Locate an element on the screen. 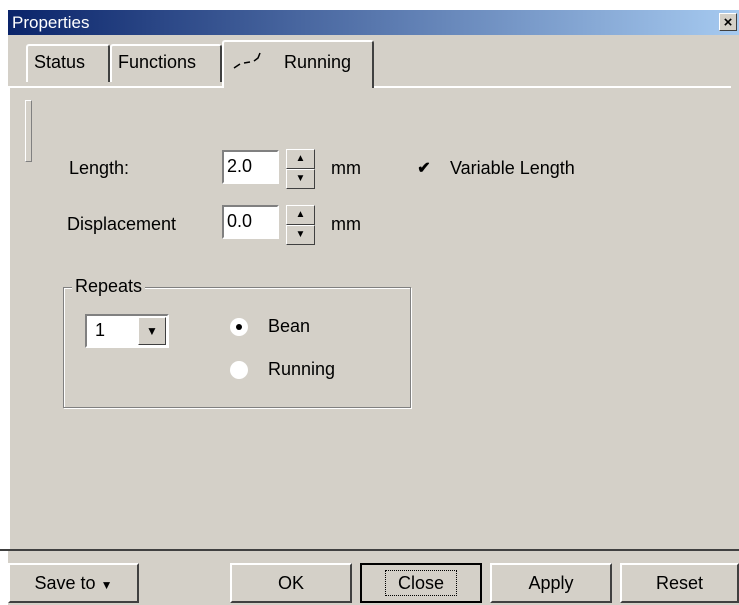  apply-label: Apply is located at coordinates (551, 583).